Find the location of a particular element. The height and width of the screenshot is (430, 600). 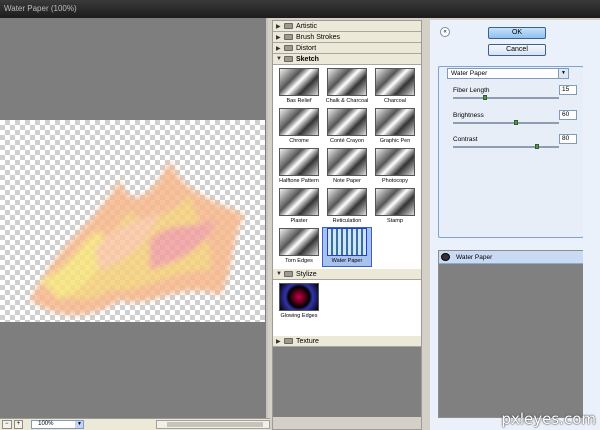

filter-thumb: Halftone Pattern is located at coordinates (299, 166).